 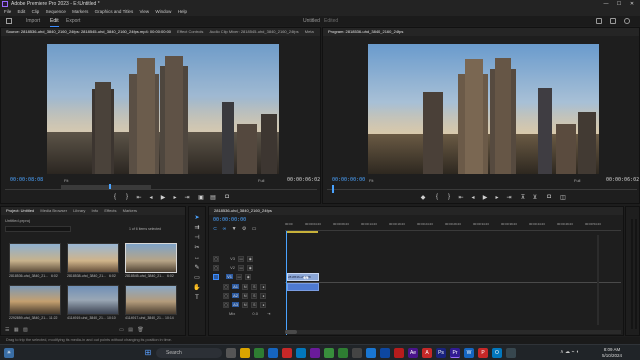 What do you see at coordinates (437, 197) in the screenshot?
I see `program-mark-in-icon: {` at bounding box center [437, 197].